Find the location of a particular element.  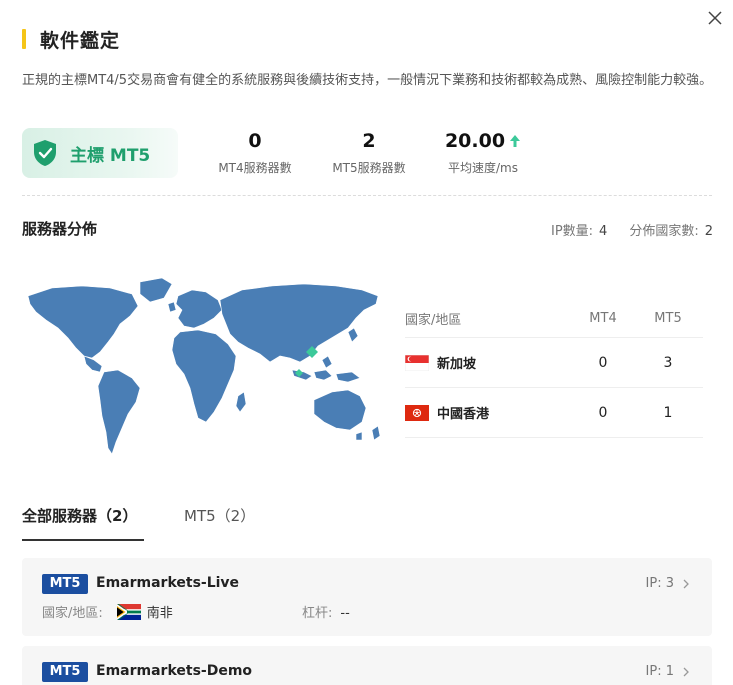

server-distribution-title: 服務器分佈 is located at coordinates (60, 229).